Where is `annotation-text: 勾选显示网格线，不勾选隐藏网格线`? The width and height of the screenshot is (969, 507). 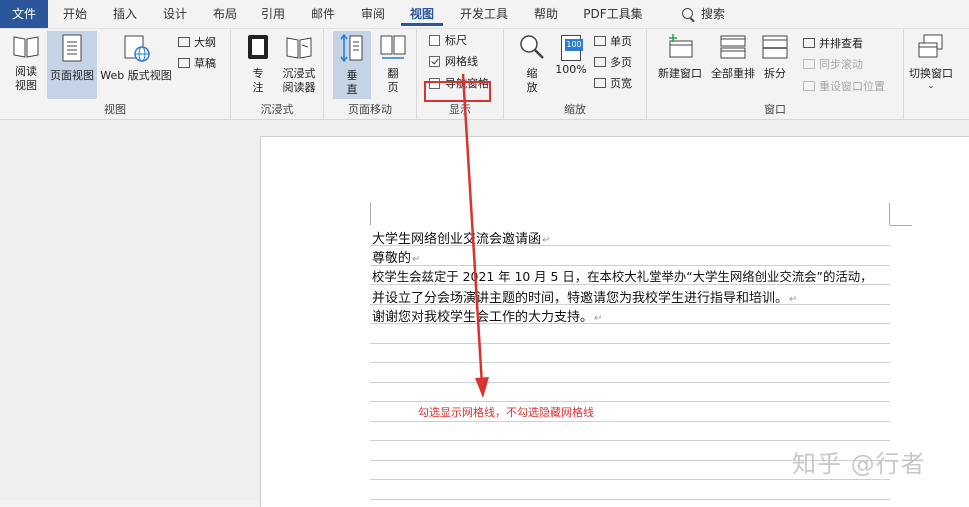 annotation-text: 勾选显示网格线，不勾选隐藏网格线 is located at coordinates (506, 412).